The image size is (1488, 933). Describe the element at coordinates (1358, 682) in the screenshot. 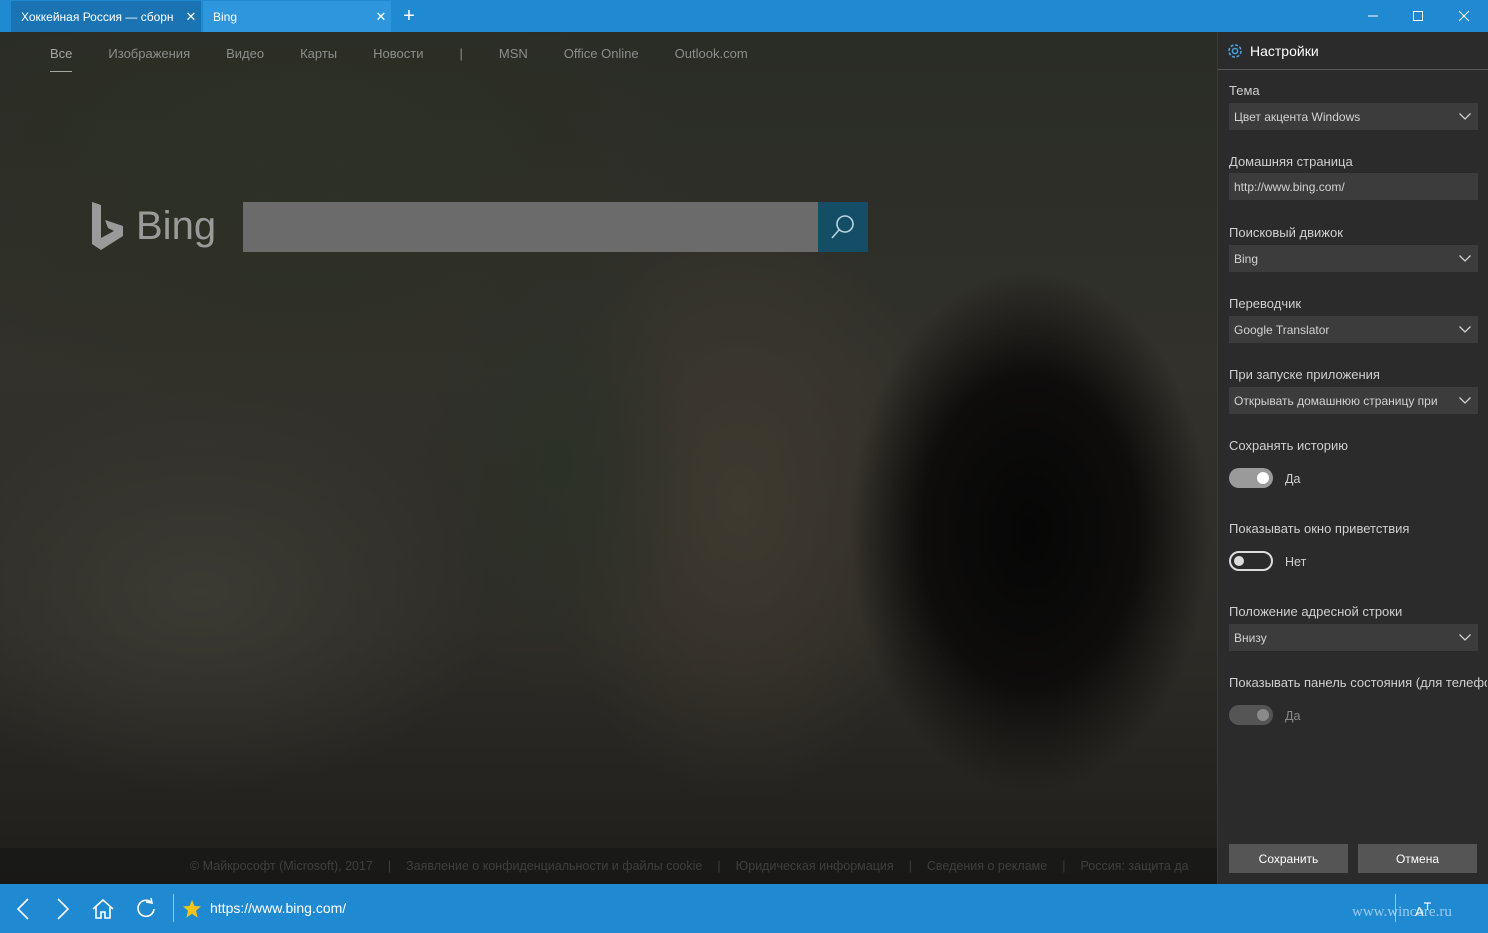

I see `statusbar-label: Показывать панель состояния (для телефо` at that location.